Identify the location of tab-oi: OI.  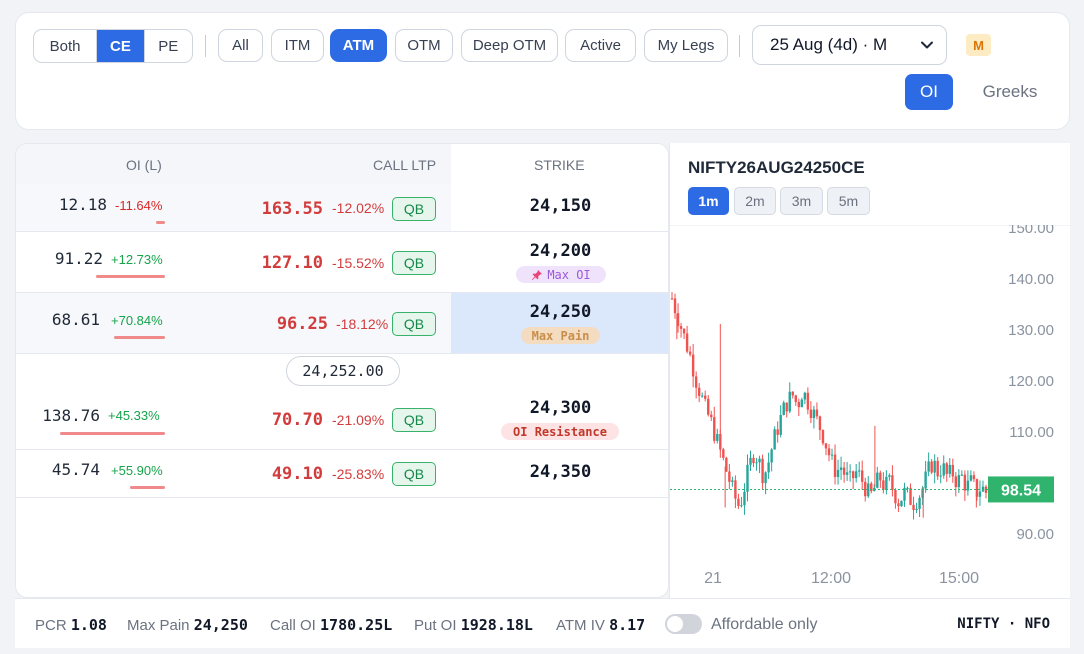
(929, 92).